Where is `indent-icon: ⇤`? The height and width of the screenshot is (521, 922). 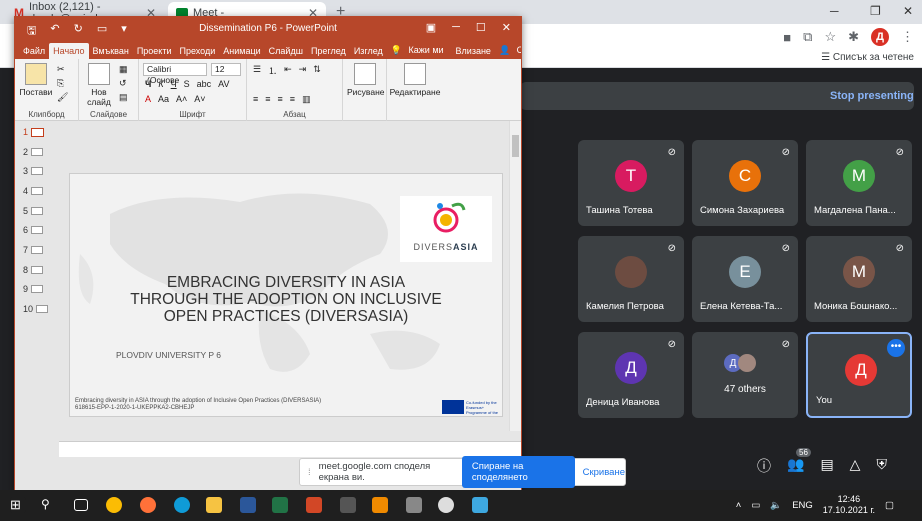 indent-icon: ⇤ is located at coordinates (288, 70).